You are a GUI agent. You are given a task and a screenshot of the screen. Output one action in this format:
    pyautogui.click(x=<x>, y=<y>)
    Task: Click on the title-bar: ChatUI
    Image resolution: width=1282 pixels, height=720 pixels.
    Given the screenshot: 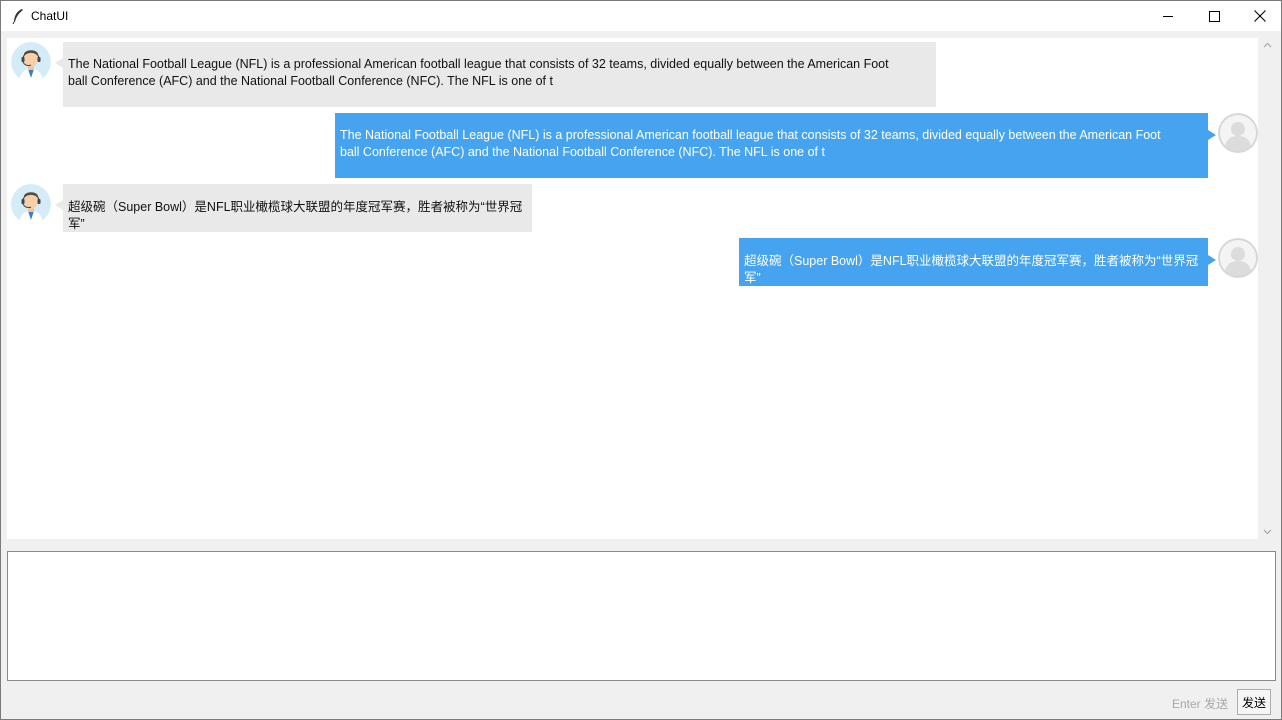 What is the action you would take?
    pyautogui.click(x=641, y=16)
    